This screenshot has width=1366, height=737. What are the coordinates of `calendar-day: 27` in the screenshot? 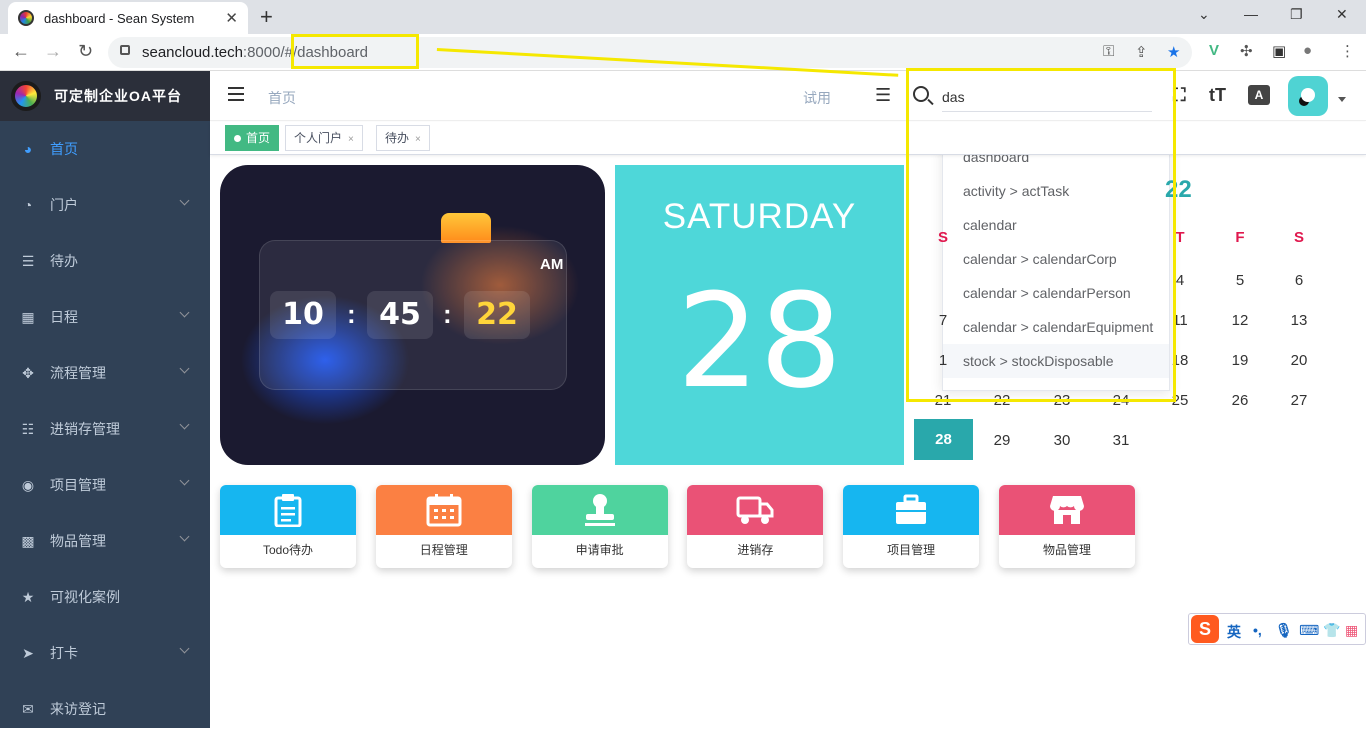 It's located at (1299, 400).